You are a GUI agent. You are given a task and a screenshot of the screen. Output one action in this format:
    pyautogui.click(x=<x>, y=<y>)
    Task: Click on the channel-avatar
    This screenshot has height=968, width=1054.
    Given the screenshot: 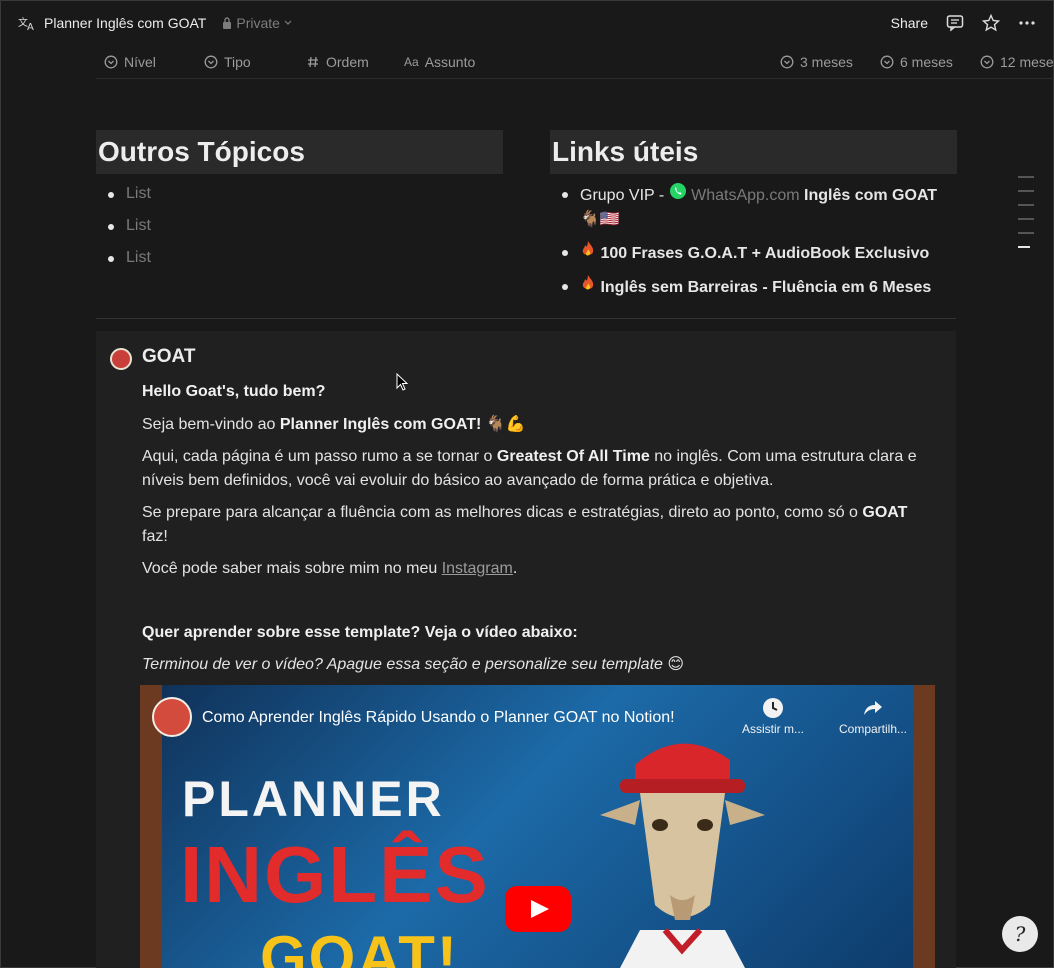 What is the action you would take?
    pyautogui.click(x=172, y=717)
    